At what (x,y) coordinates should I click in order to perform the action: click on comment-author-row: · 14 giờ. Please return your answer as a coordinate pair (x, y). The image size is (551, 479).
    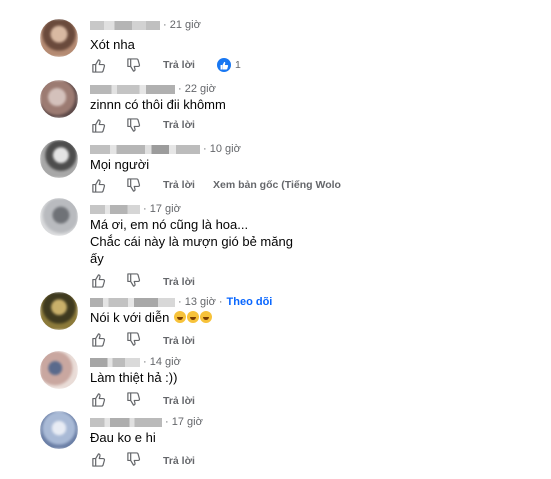
    Looking at the image, I should click on (135, 362).